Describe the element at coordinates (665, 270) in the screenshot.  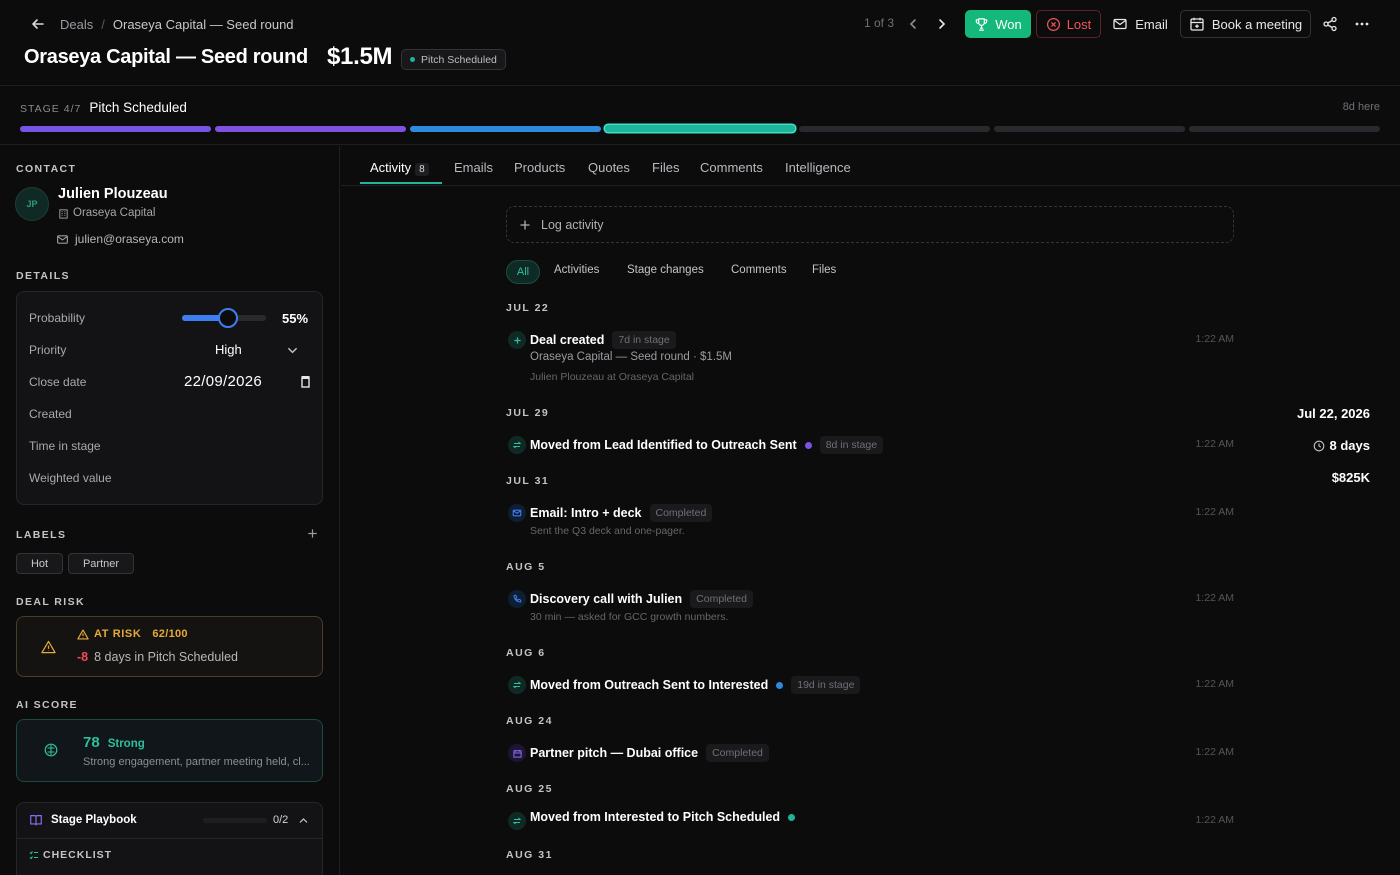
I see `filter-stage-changes: Stage changes` at that location.